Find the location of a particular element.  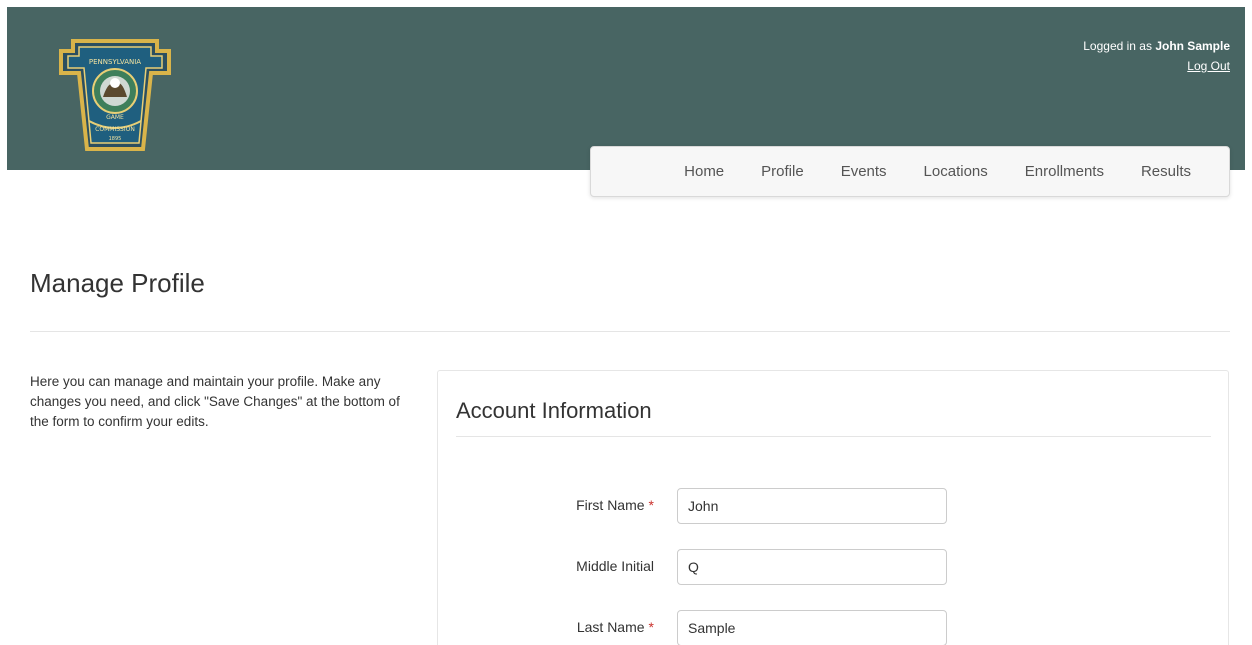

nav-item-profile: Profile is located at coordinates (782, 171).